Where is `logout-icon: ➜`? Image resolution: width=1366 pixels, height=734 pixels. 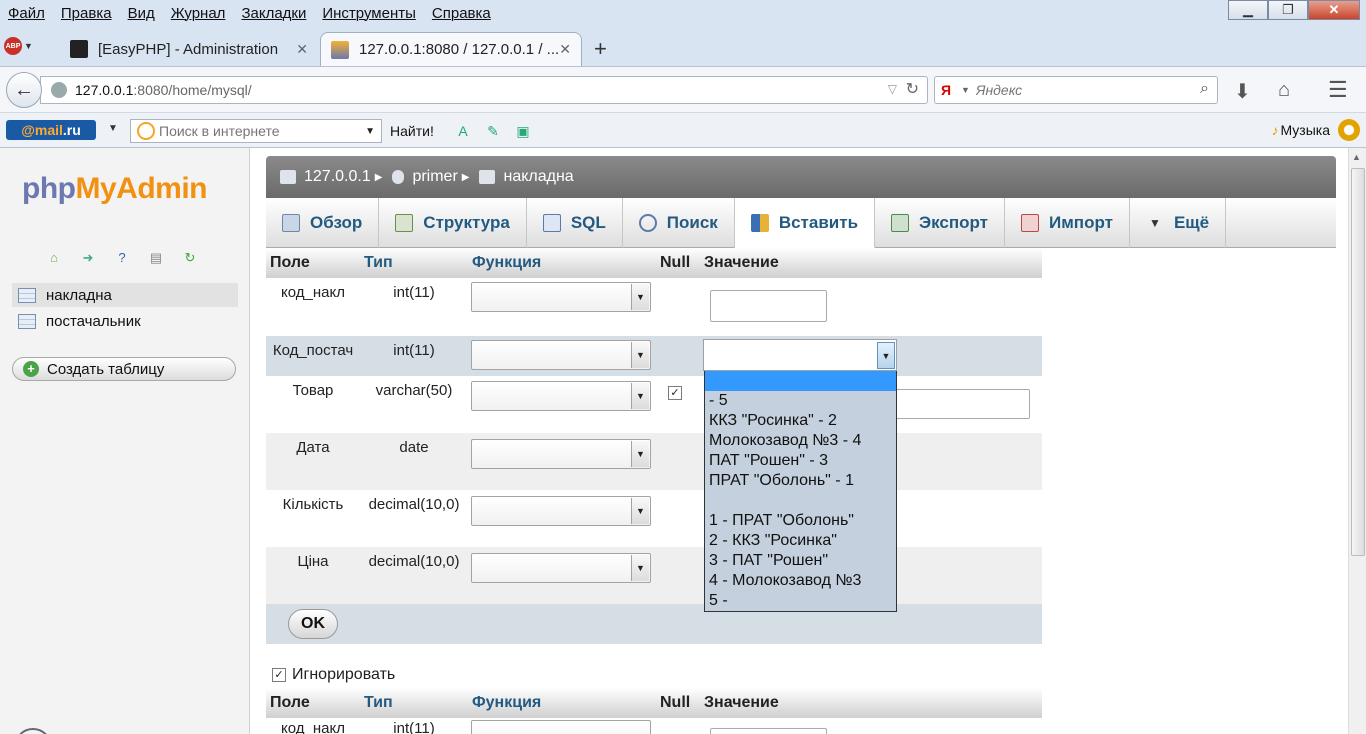 logout-icon: ➜ is located at coordinates (88, 258).